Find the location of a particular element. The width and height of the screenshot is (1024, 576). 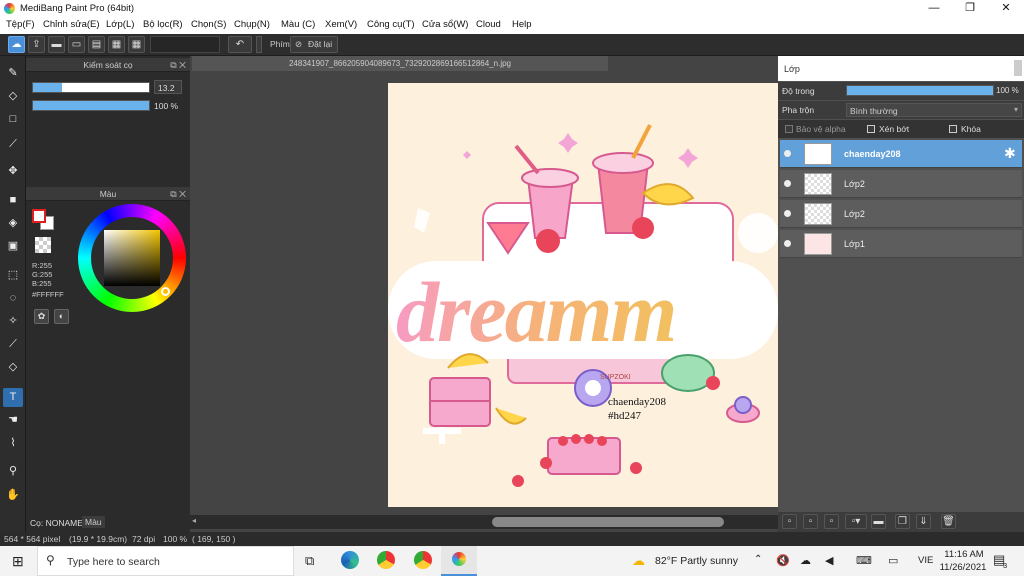

color-tab: Màu is located at coordinates (93, 522).